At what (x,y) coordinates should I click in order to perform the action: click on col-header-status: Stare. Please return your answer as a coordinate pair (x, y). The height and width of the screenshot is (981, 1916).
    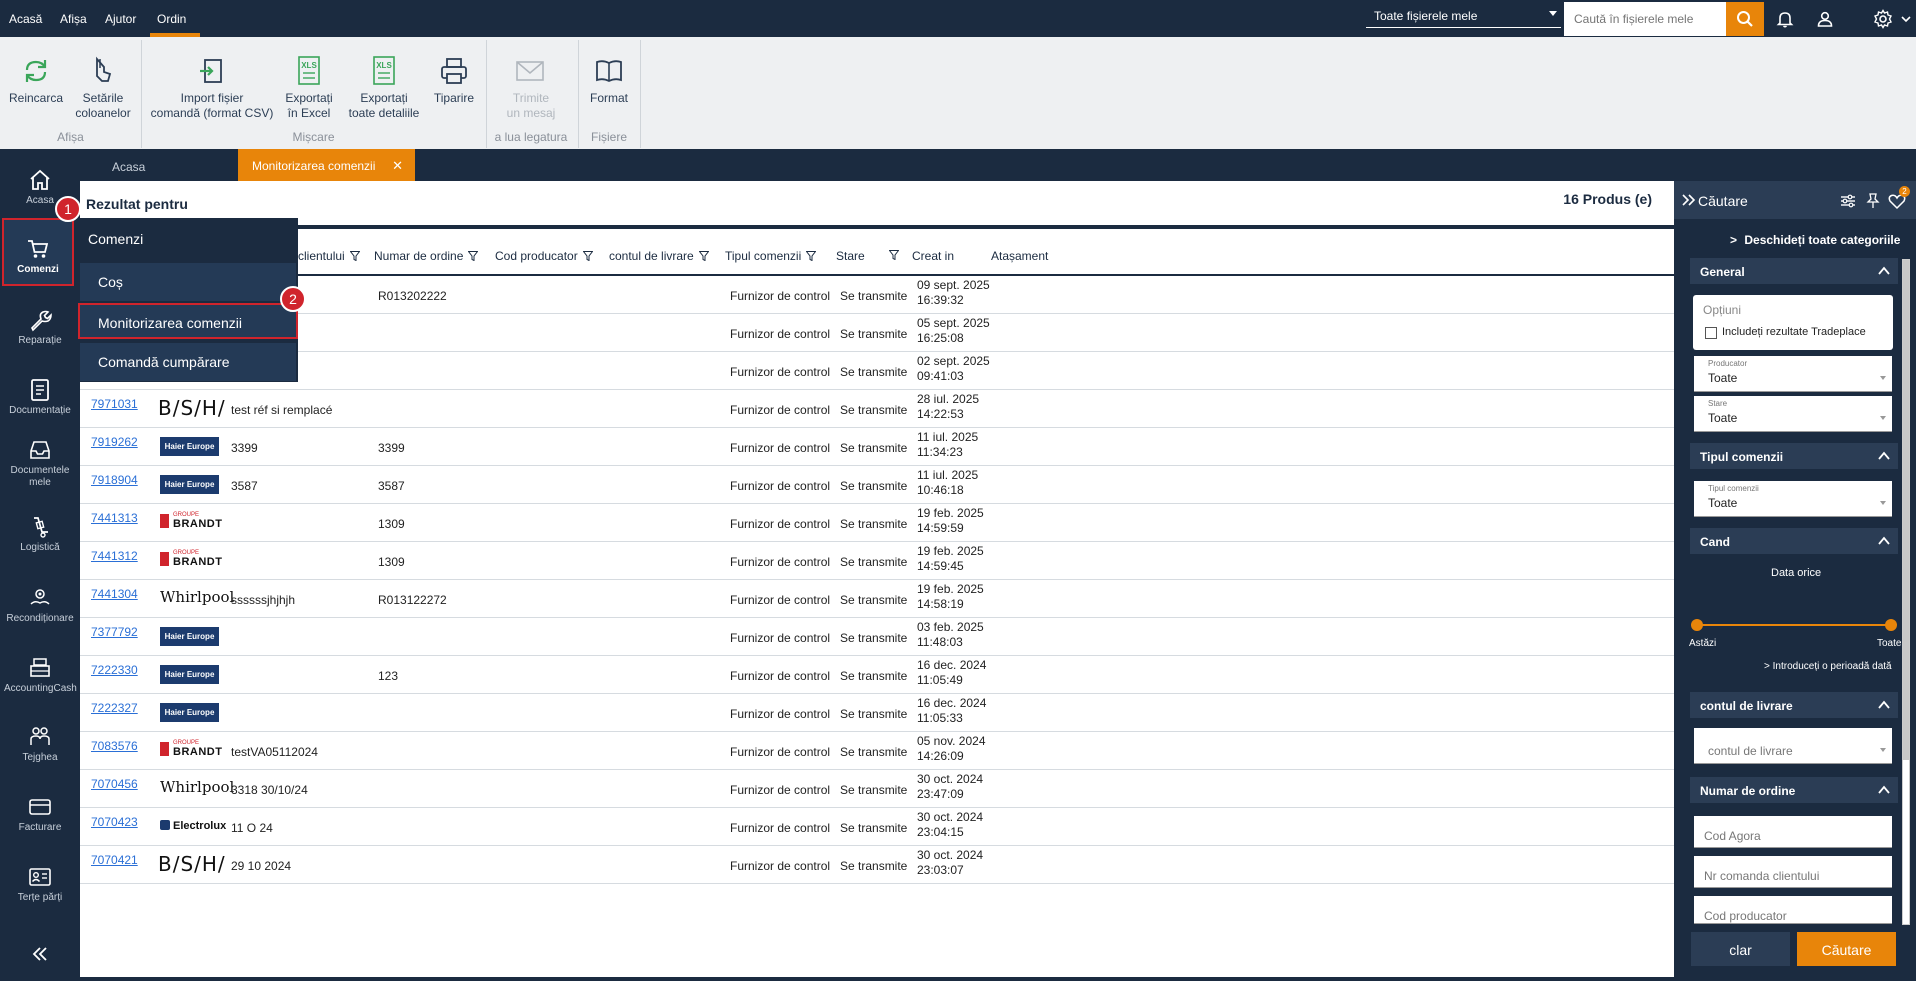
    Looking at the image, I should click on (850, 256).